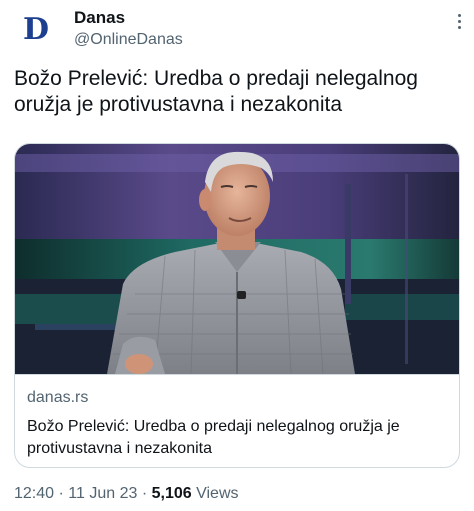 The width and height of the screenshot is (474, 511). Describe the element at coordinates (34, 493) in the screenshot. I see `tweet-time: 12:40` at that location.